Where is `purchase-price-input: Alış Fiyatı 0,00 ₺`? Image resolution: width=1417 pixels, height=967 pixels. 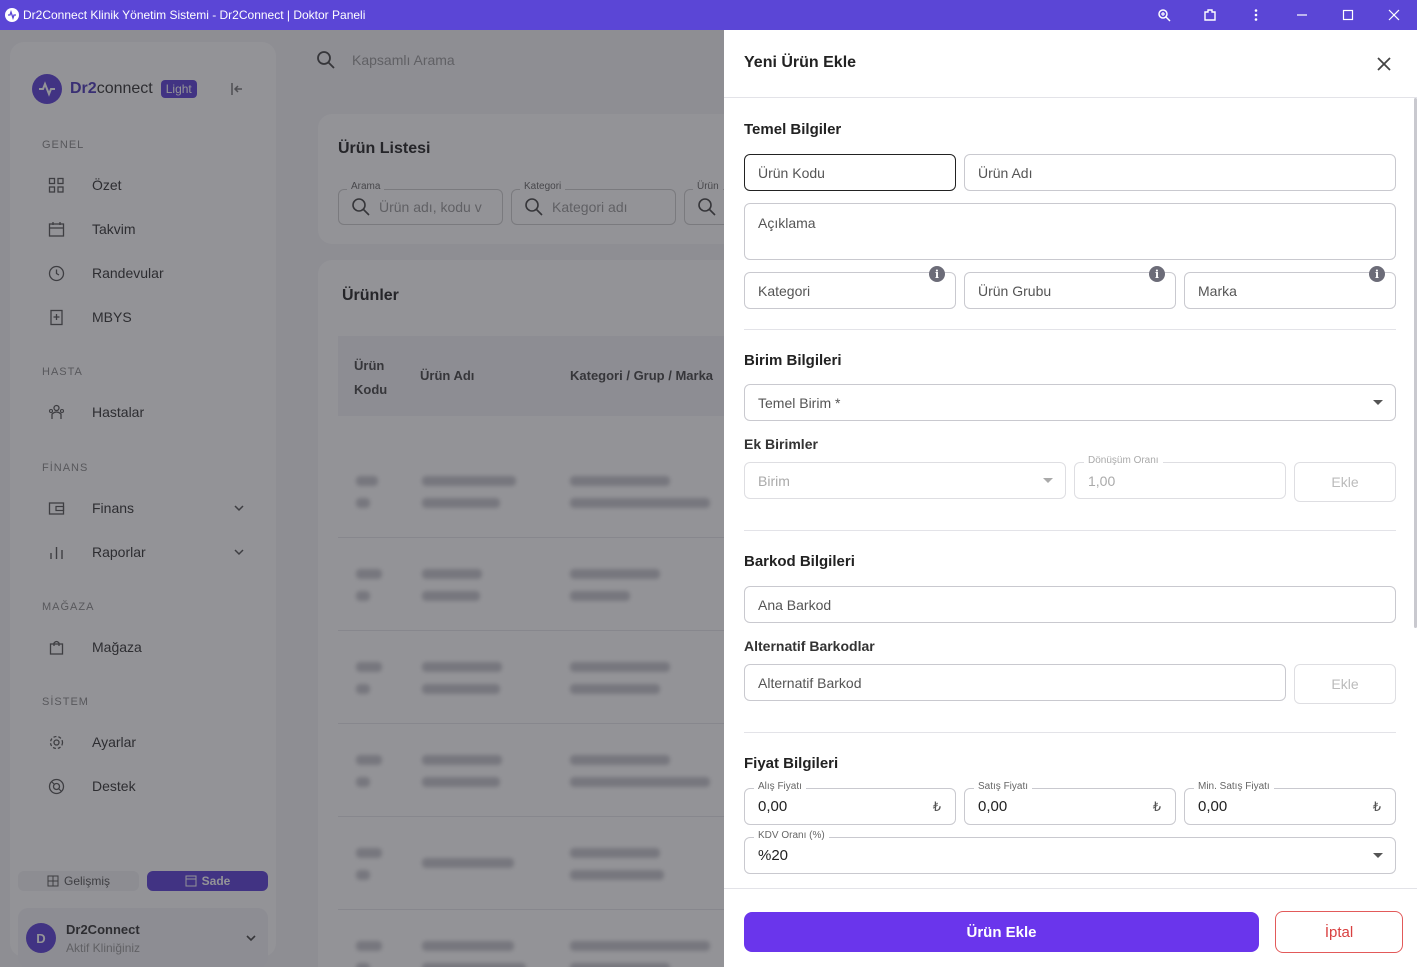 purchase-price-input: Alış Fiyatı 0,00 ₺ is located at coordinates (850, 803).